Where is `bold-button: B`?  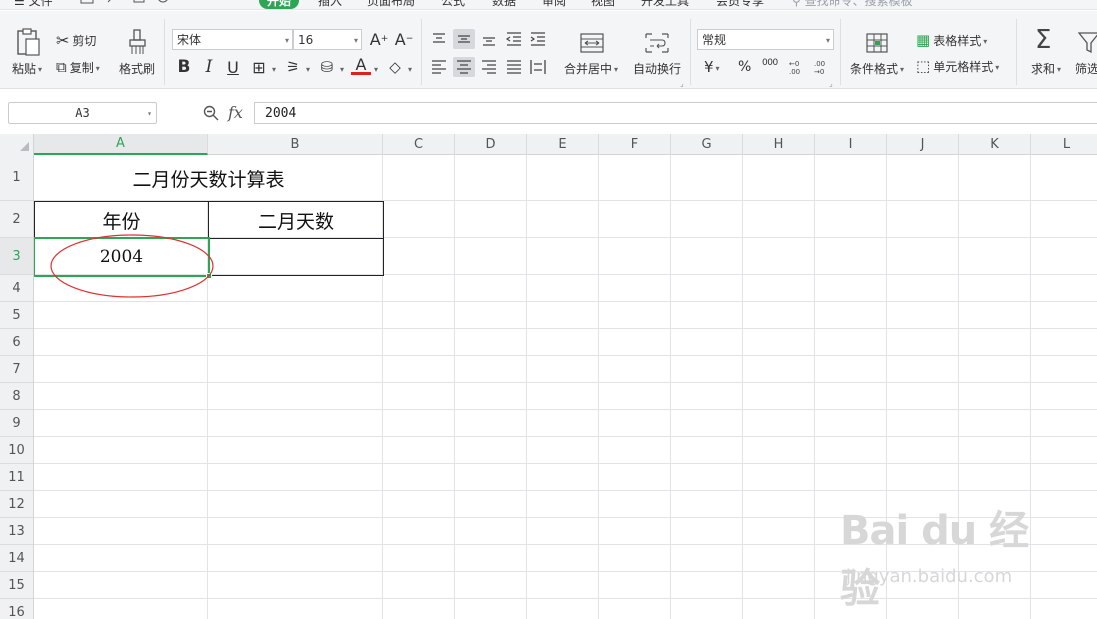 bold-button: B is located at coordinates (184, 67).